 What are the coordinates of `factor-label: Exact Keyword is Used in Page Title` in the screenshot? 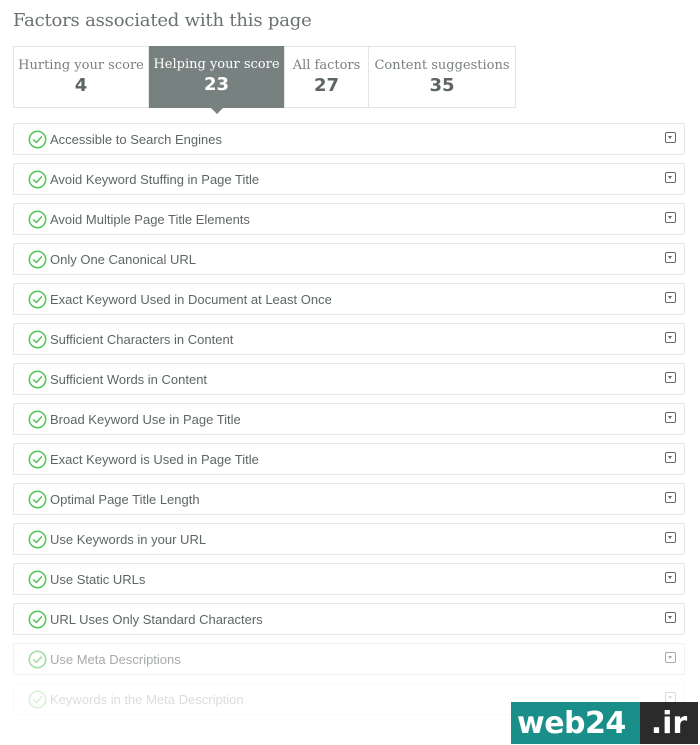 It's located at (154, 459).